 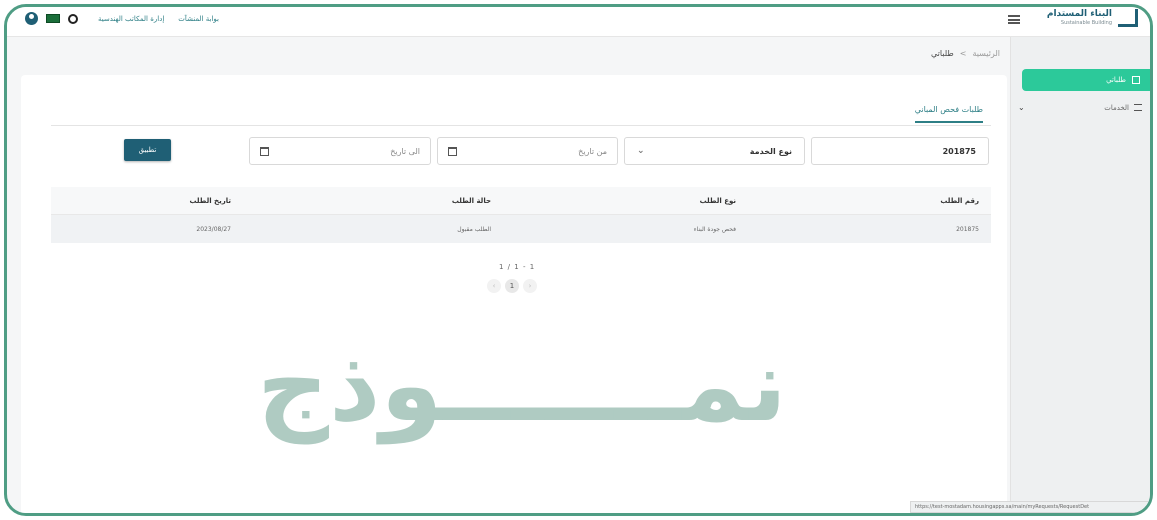 What do you see at coordinates (714, 229) in the screenshot?
I see `request-type-cell: فحص جودة البناء` at bounding box center [714, 229].